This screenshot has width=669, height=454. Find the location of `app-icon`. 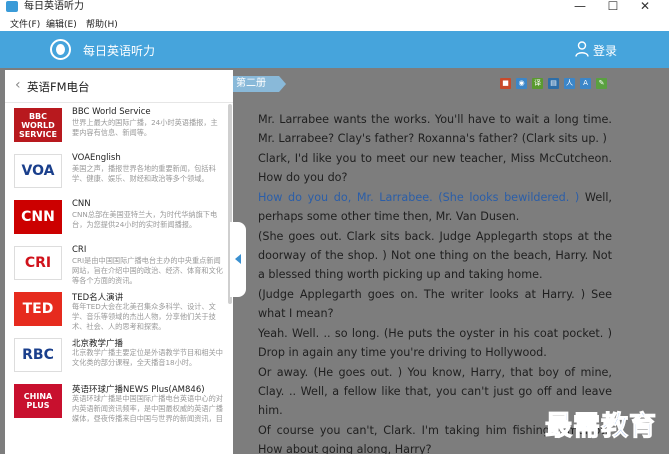

app-icon is located at coordinates (12, 6).